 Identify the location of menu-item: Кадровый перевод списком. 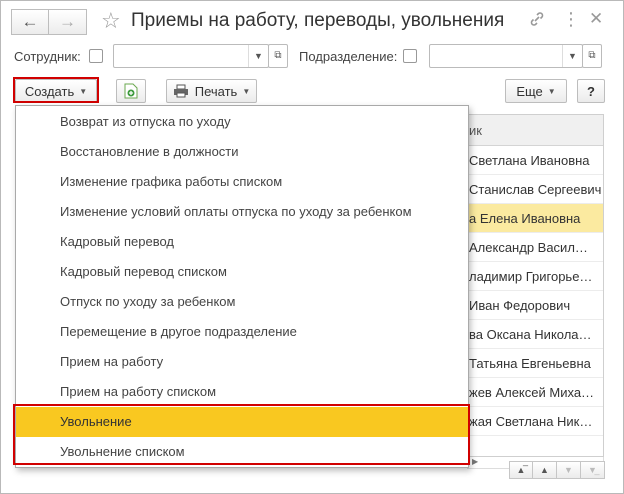
(242, 272).